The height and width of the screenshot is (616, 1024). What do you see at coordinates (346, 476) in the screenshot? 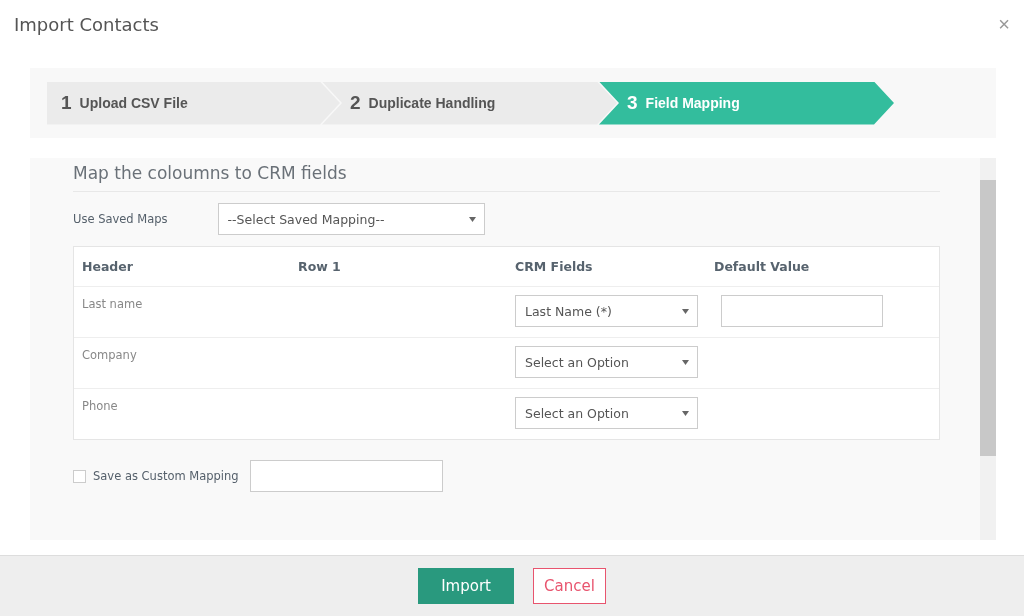
I see `custom-mapping-input` at bounding box center [346, 476].